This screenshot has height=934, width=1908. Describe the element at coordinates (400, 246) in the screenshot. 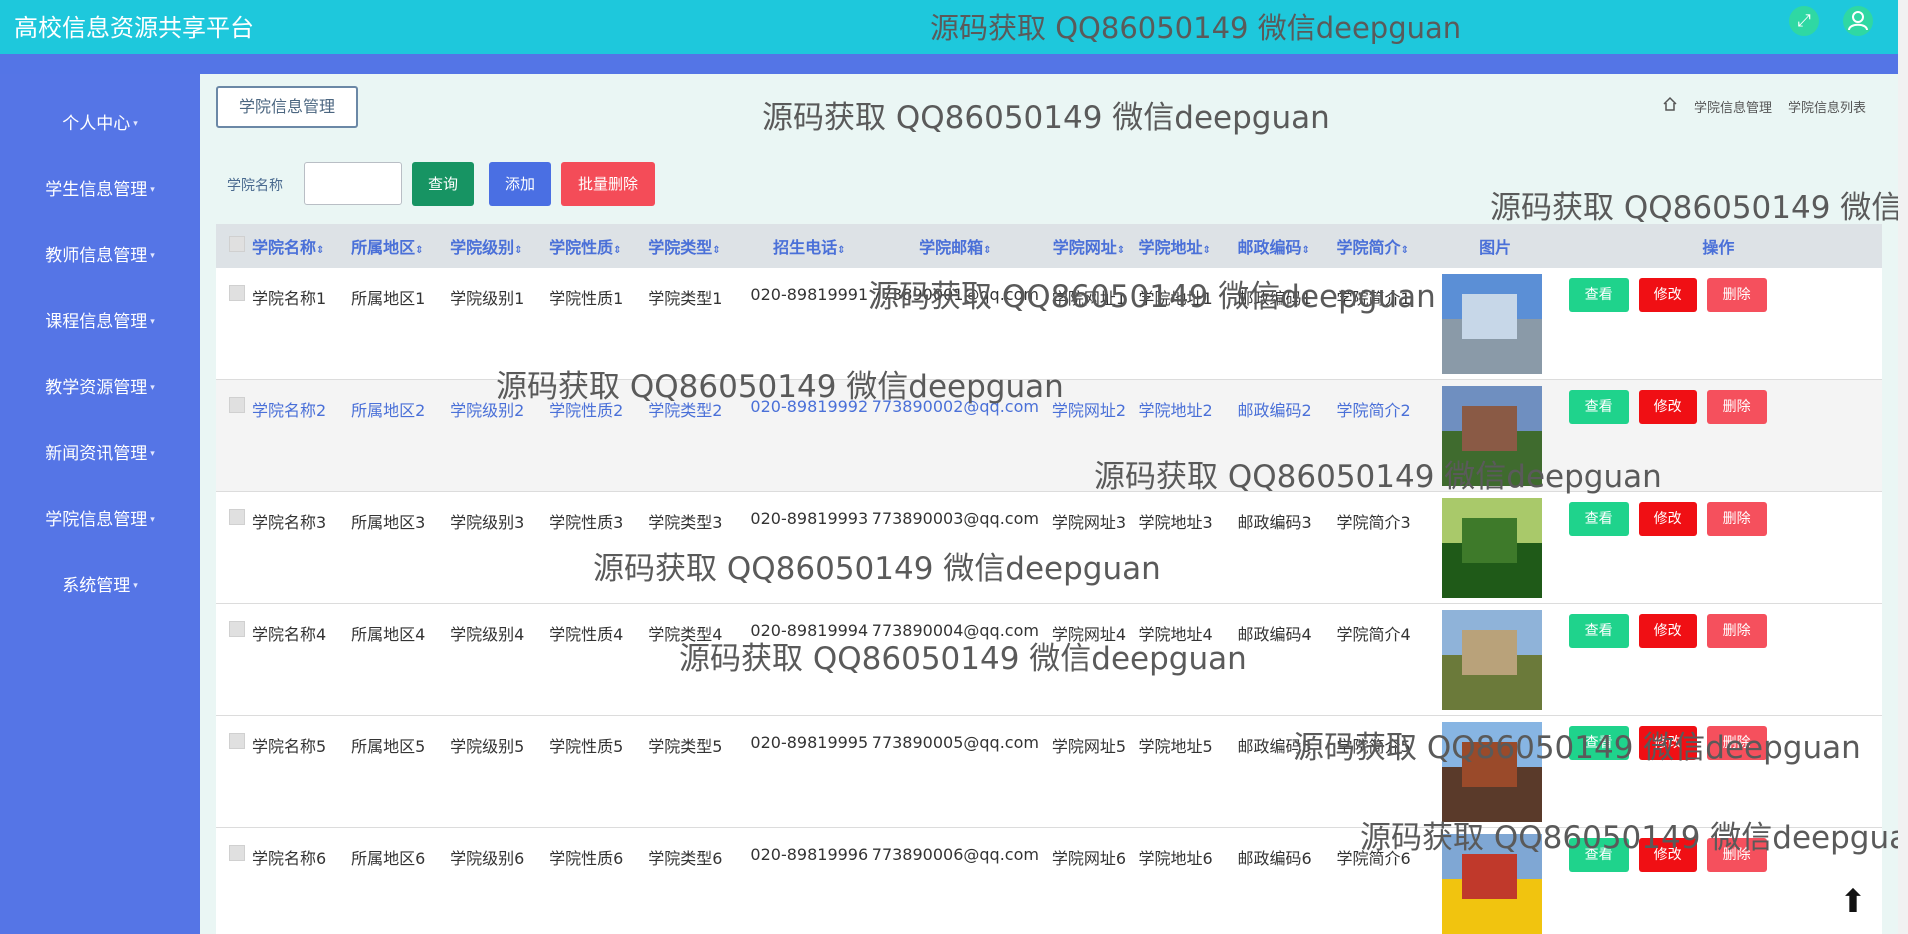

I see `column-header: 所属地区⇕` at that location.